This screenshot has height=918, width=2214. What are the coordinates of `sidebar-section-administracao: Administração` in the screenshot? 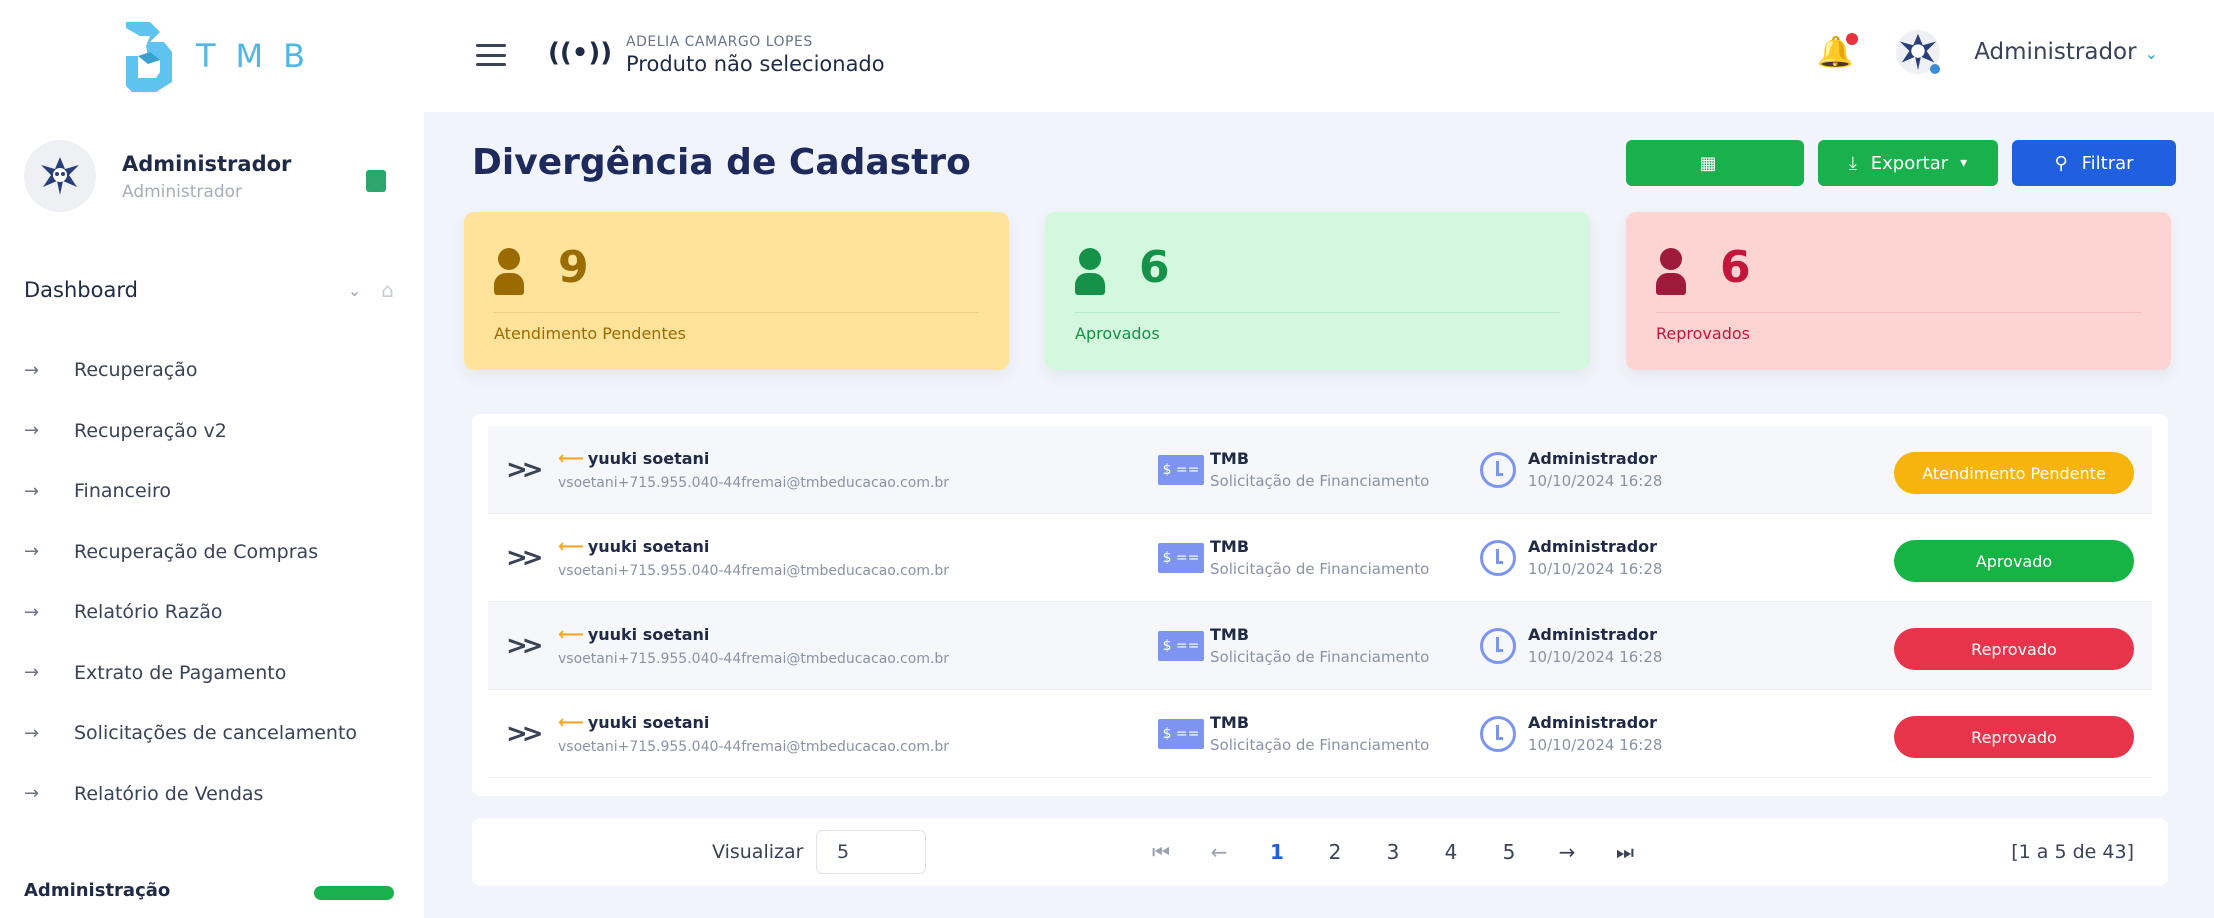 It's located at (214, 895).